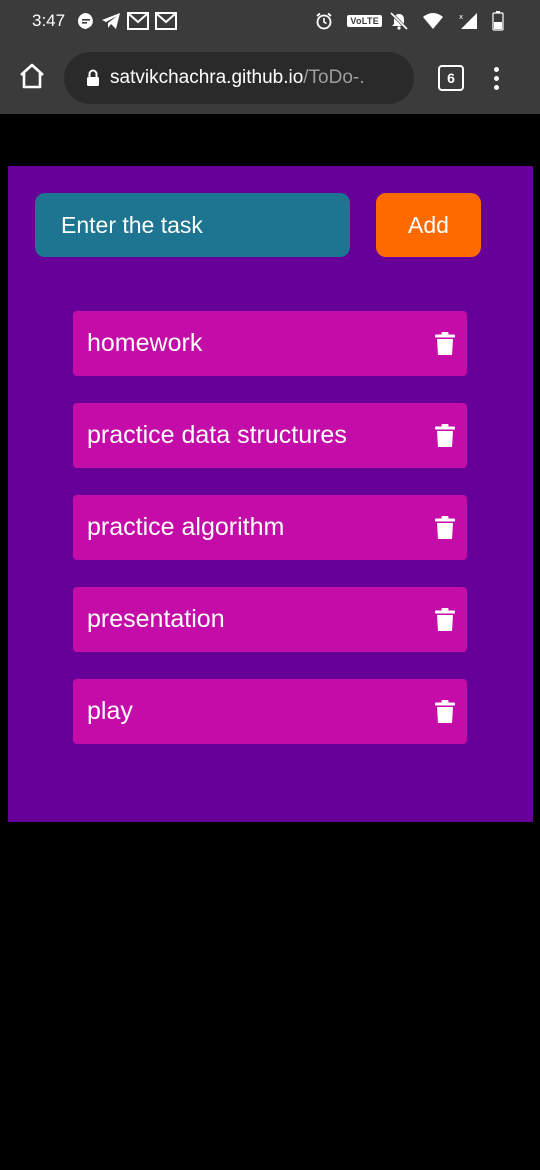  What do you see at coordinates (270, 21) in the screenshot?
I see `status-bar: 3:47 VoLTE x` at bounding box center [270, 21].